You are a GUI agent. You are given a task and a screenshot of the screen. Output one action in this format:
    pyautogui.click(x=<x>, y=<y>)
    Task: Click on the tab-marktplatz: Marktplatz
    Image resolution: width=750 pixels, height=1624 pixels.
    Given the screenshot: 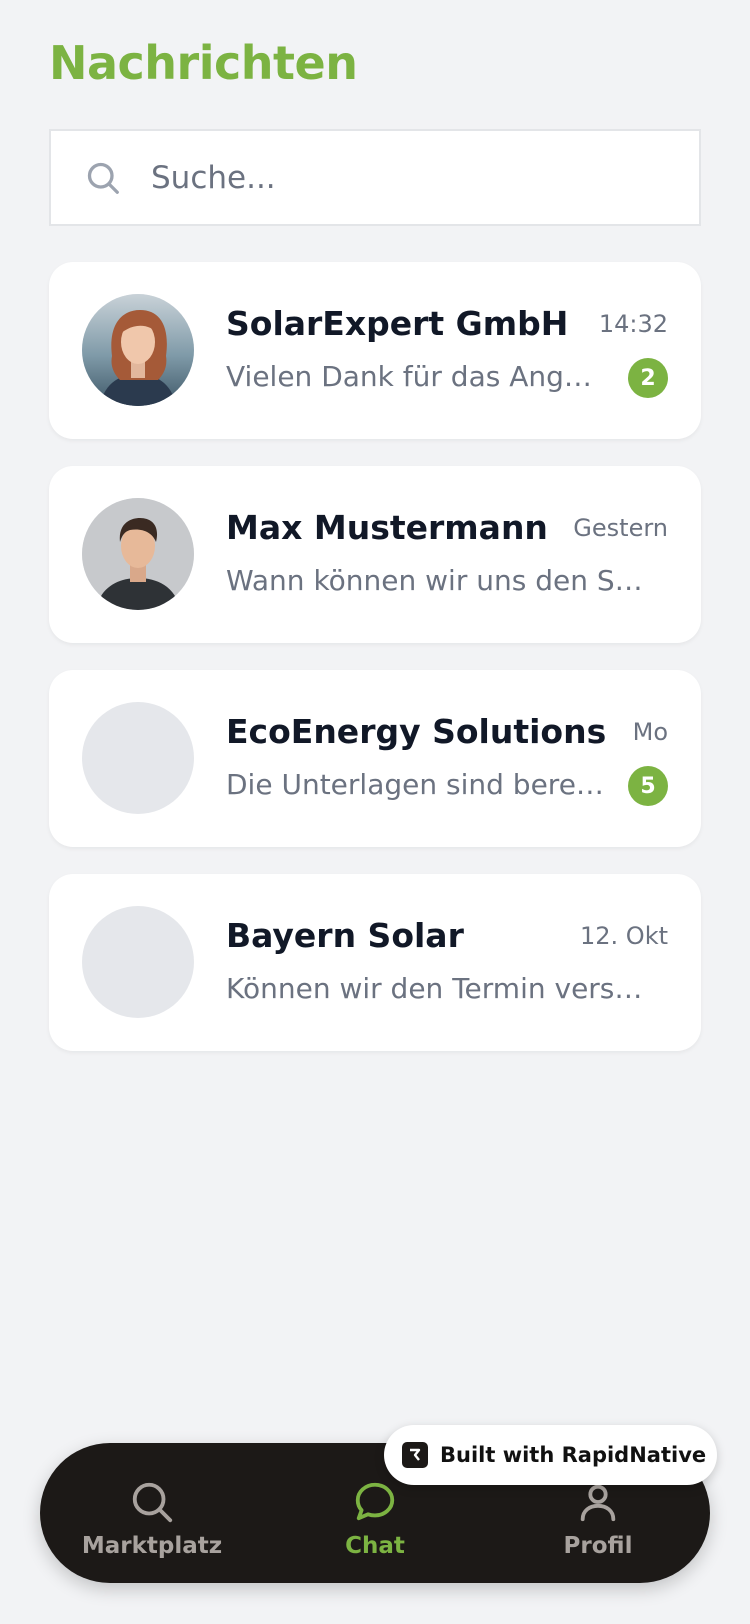 What is the action you would take?
    pyautogui.click(x=152, y=1513)
    